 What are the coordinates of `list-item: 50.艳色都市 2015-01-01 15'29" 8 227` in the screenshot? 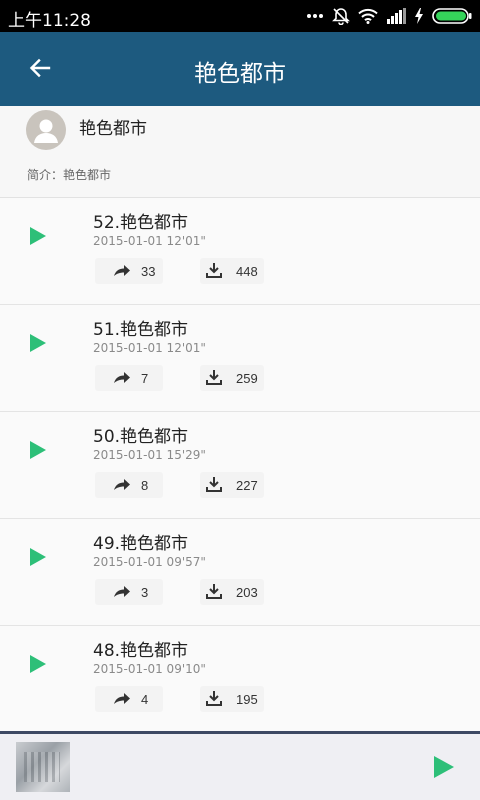 It's located at (240, 465).